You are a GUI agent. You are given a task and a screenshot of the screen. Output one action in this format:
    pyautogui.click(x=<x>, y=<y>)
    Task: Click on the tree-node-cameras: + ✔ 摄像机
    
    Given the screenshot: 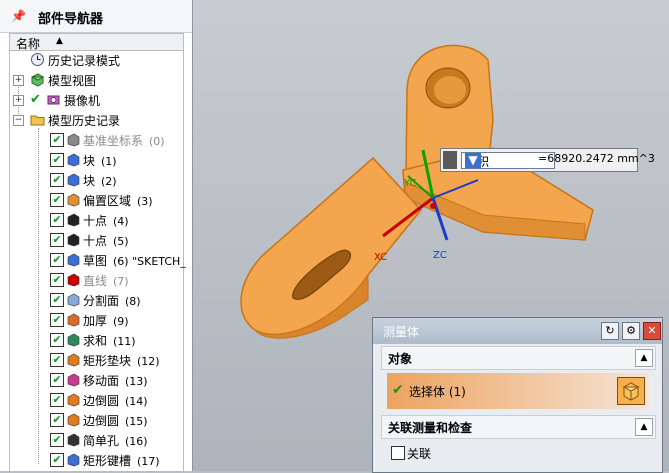 What is the action you would take?
    pyautogui.click(x=96, y=100)
    